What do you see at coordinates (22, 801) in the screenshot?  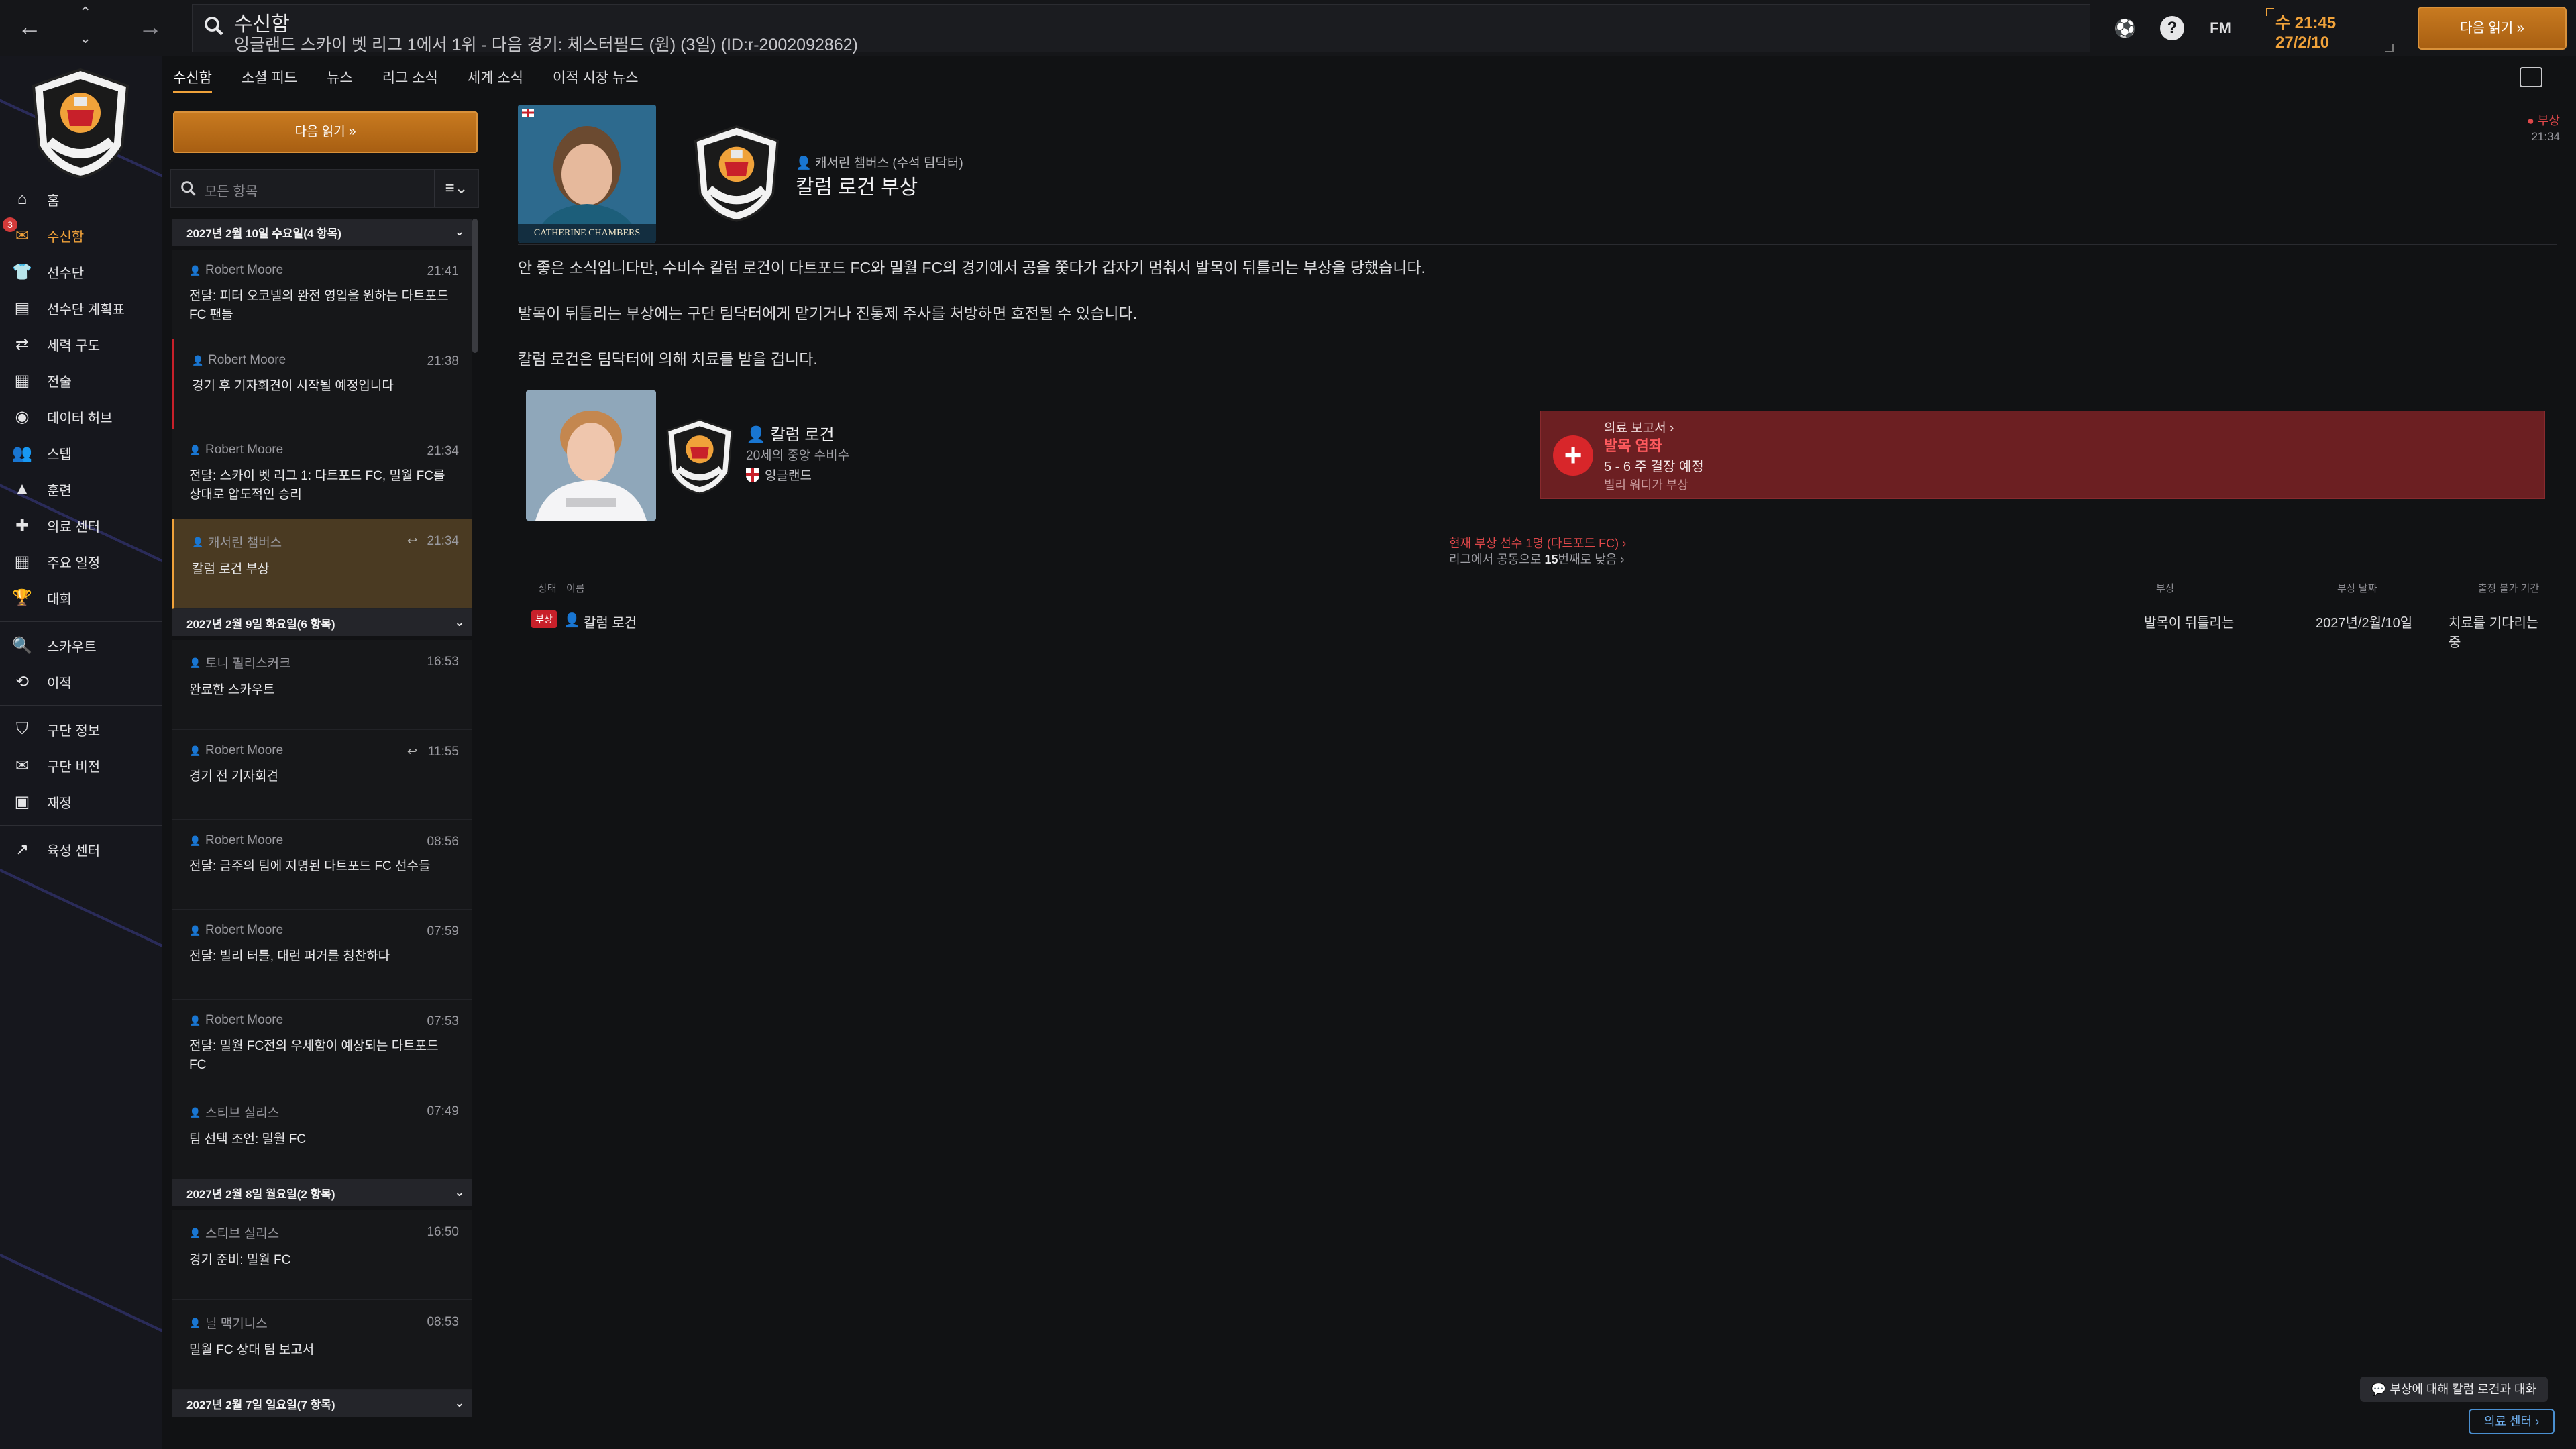 I see `finance-icon: ▣` at bounding box center [22, 801].